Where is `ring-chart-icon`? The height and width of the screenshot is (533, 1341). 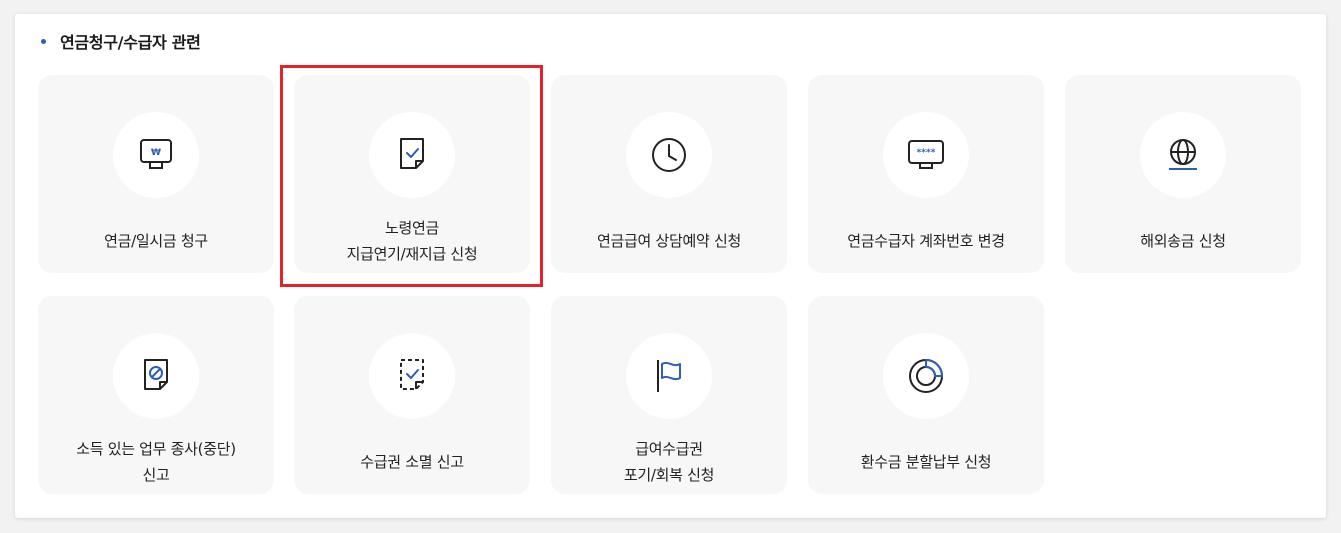 ring-chart-icon is located at coordinates (926, 375).